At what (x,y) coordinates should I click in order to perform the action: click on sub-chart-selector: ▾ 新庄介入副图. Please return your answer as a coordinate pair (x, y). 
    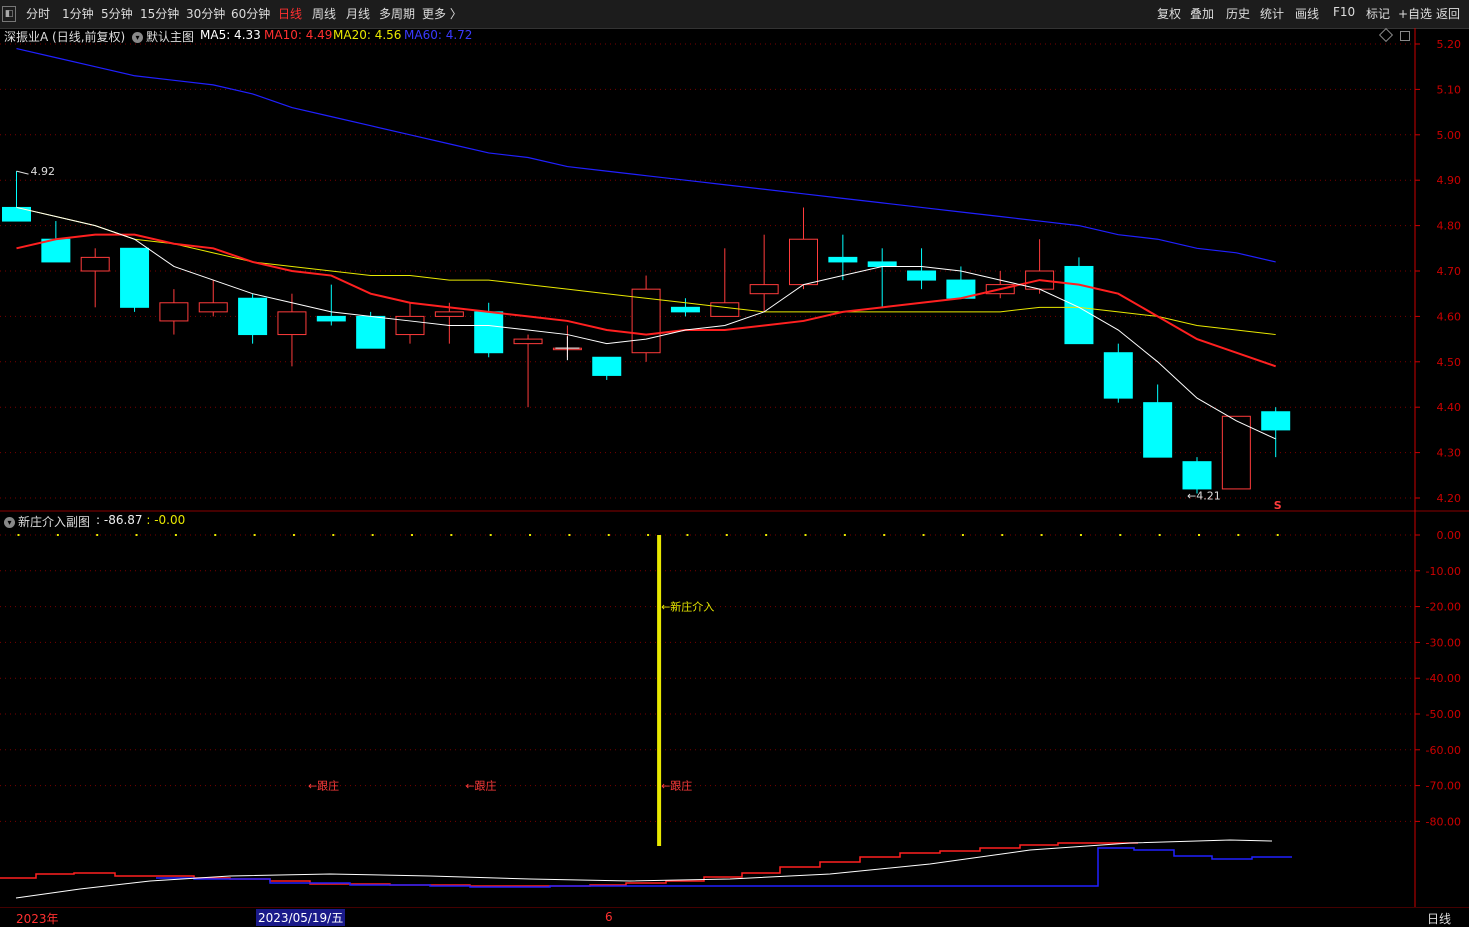
    Looking at the image, I should click on (47, 521).